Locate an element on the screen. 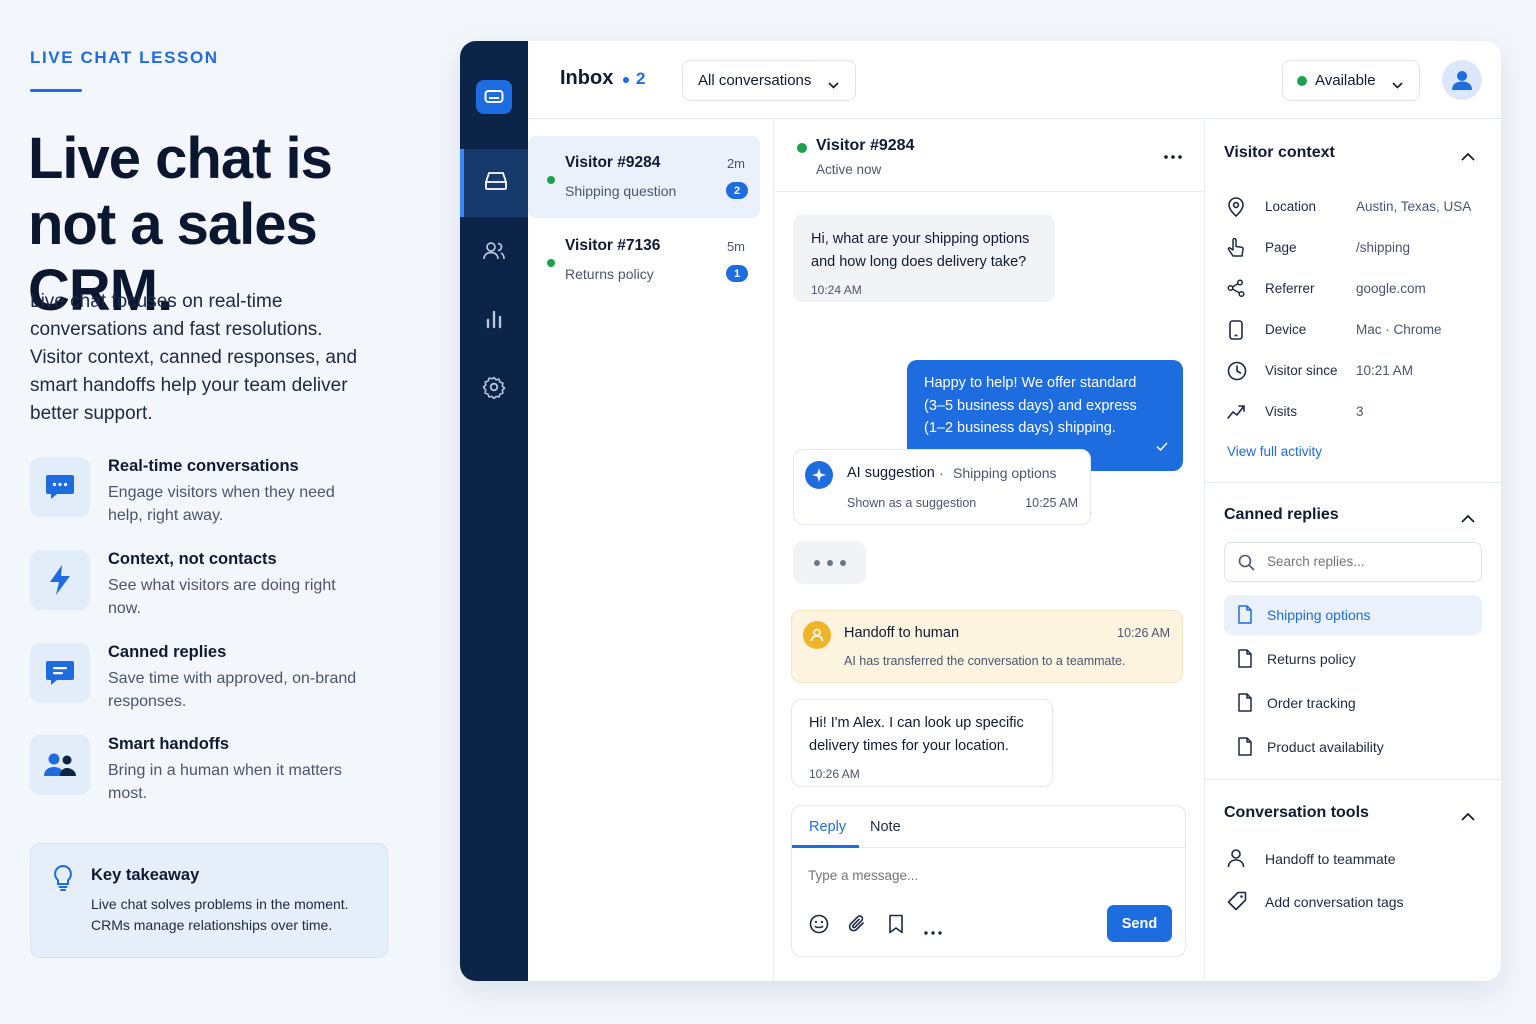 This screenshot has height=1024, width=1536. context-row-referrer: Referrer google.com is located at coordinates (1364, 290).